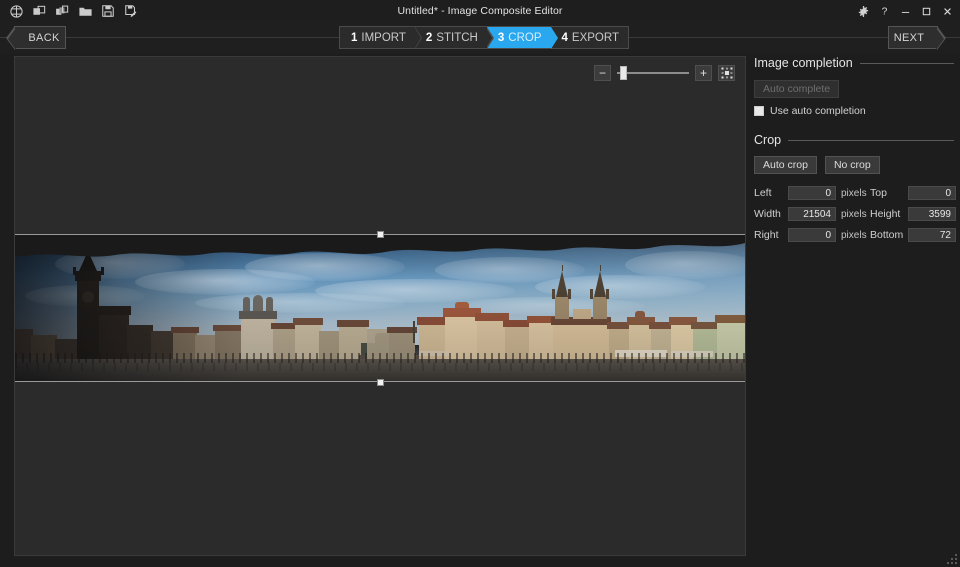 Image resolution: width=960 pixels, height=567 pixels. What do you see at coordinates (380, 382) in the screenshot?
I see `bottom-crop-handle` at bounding box center [380, 382].